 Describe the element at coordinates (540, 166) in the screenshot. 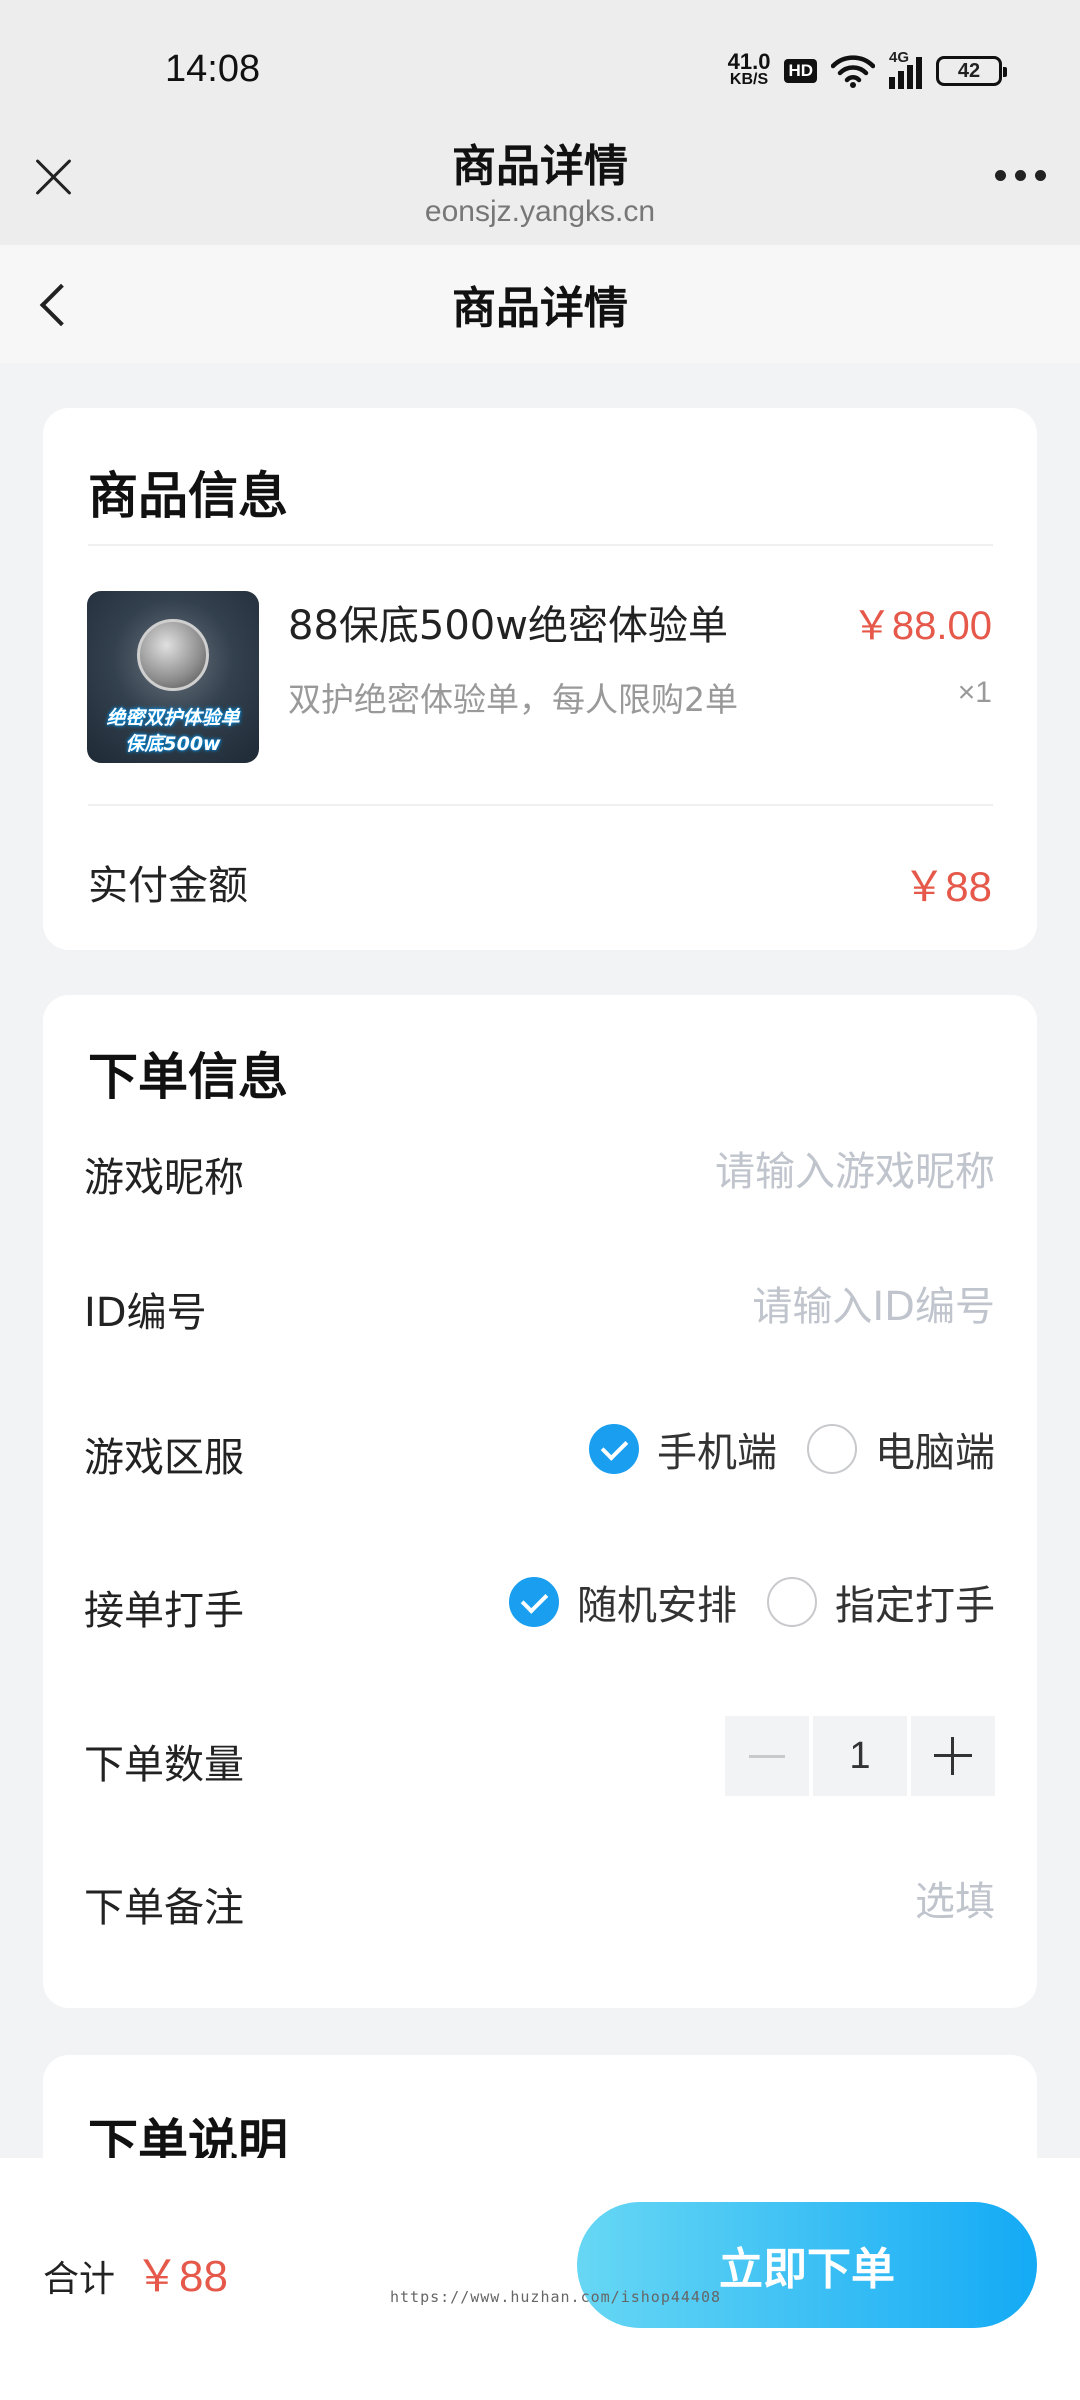

I see `browser-title: 商品详情` at that location.